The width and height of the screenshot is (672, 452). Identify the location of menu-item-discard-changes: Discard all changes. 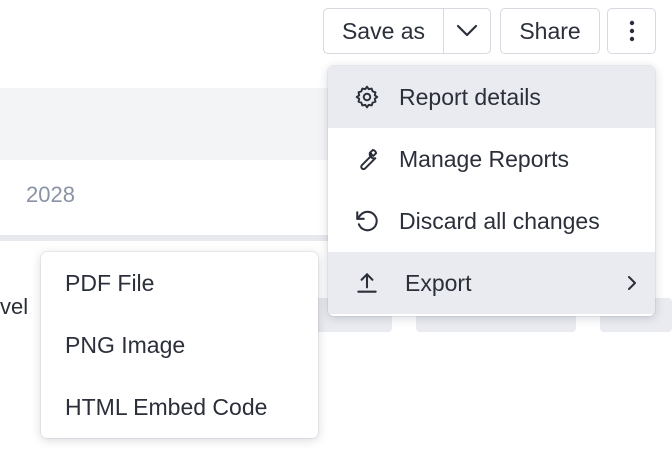
(491, 221).